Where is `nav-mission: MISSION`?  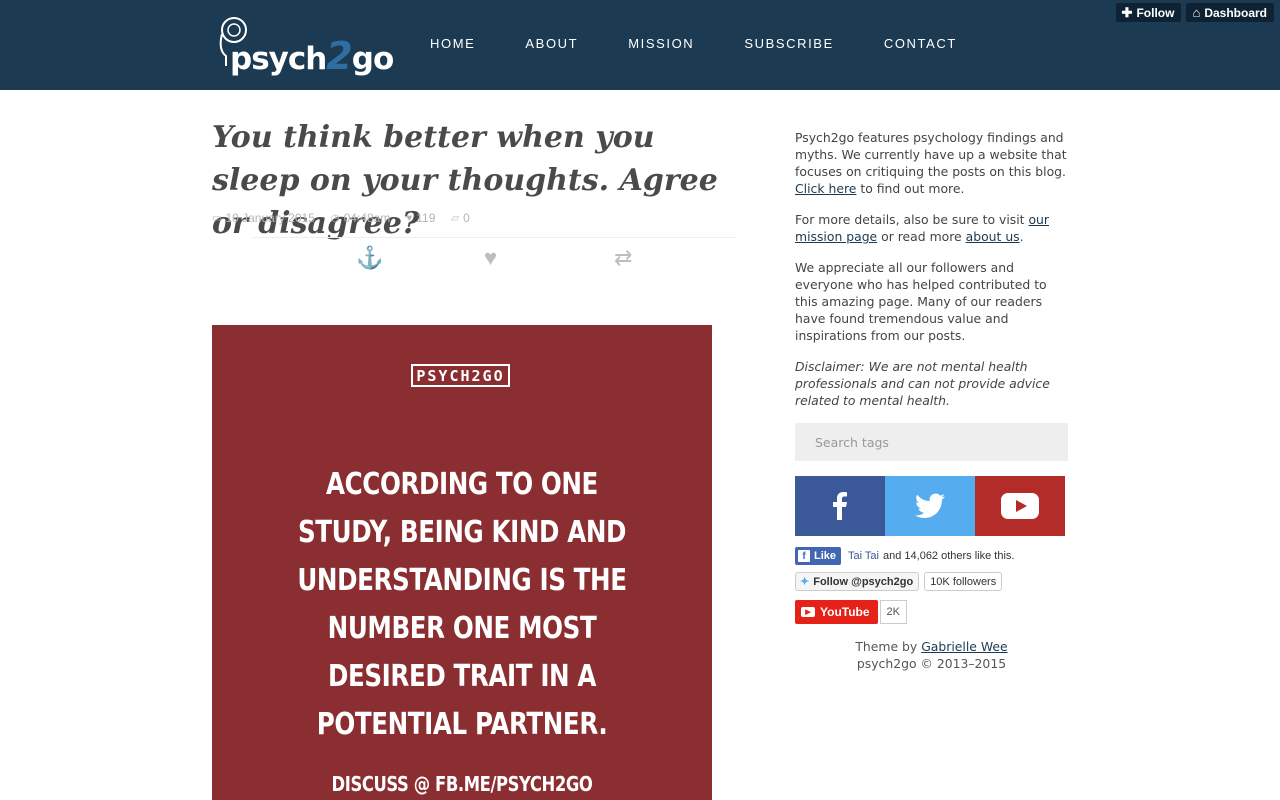 nav-mission: MISSION is located at coordinates (661, 43).